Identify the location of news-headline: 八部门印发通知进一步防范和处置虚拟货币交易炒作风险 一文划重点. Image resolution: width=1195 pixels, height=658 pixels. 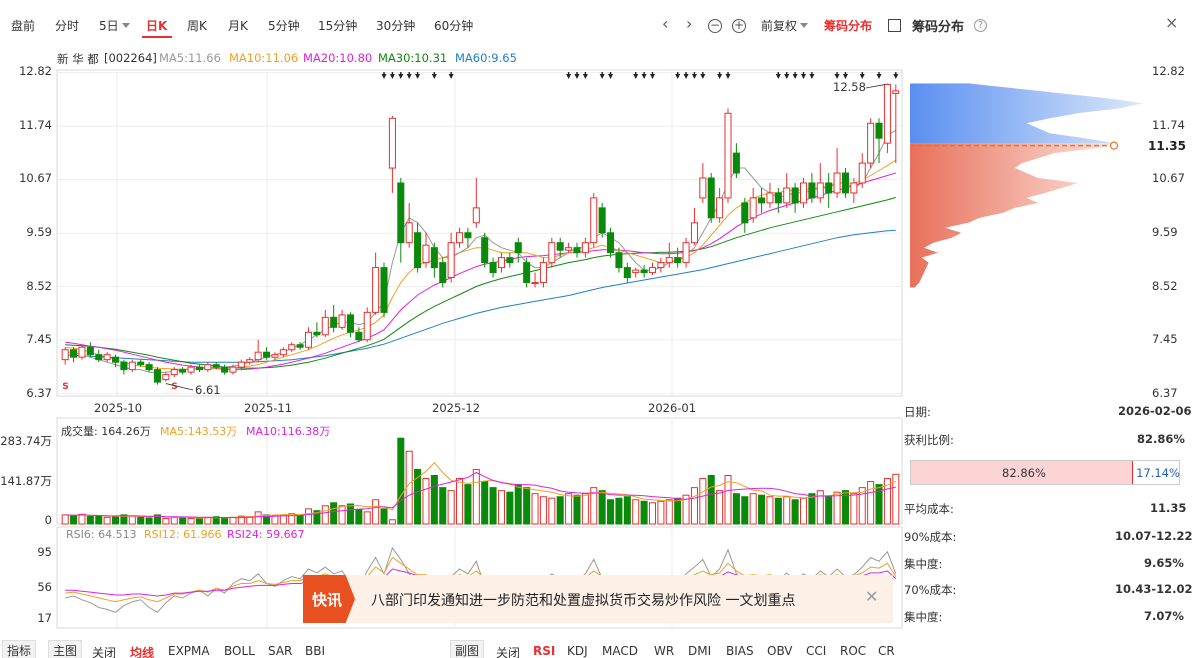
(583, 600).